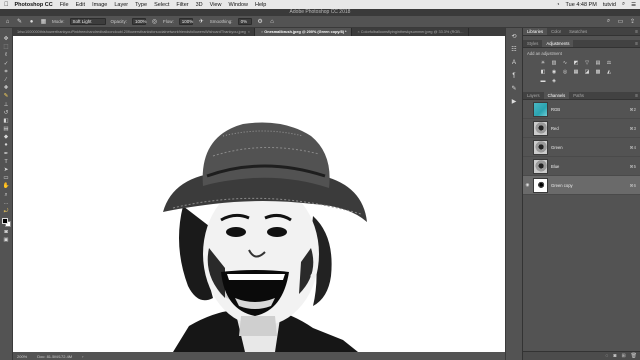 Image resolution: width=640 pixels, height=360 pixels. Describe the element at coordinates (87, 21) in the screenshot. I see `mode-select: Soft Light` at that location.